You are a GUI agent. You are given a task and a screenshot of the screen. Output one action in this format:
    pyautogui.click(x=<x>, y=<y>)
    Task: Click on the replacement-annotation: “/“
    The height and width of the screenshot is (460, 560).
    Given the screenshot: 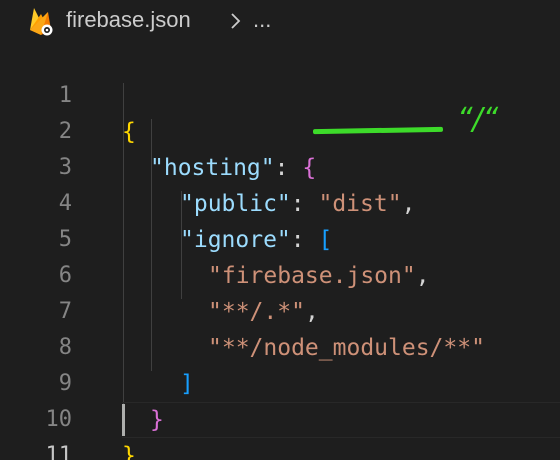 What is the action you would take?
    pyautogui.click(x=478, y=119)
    